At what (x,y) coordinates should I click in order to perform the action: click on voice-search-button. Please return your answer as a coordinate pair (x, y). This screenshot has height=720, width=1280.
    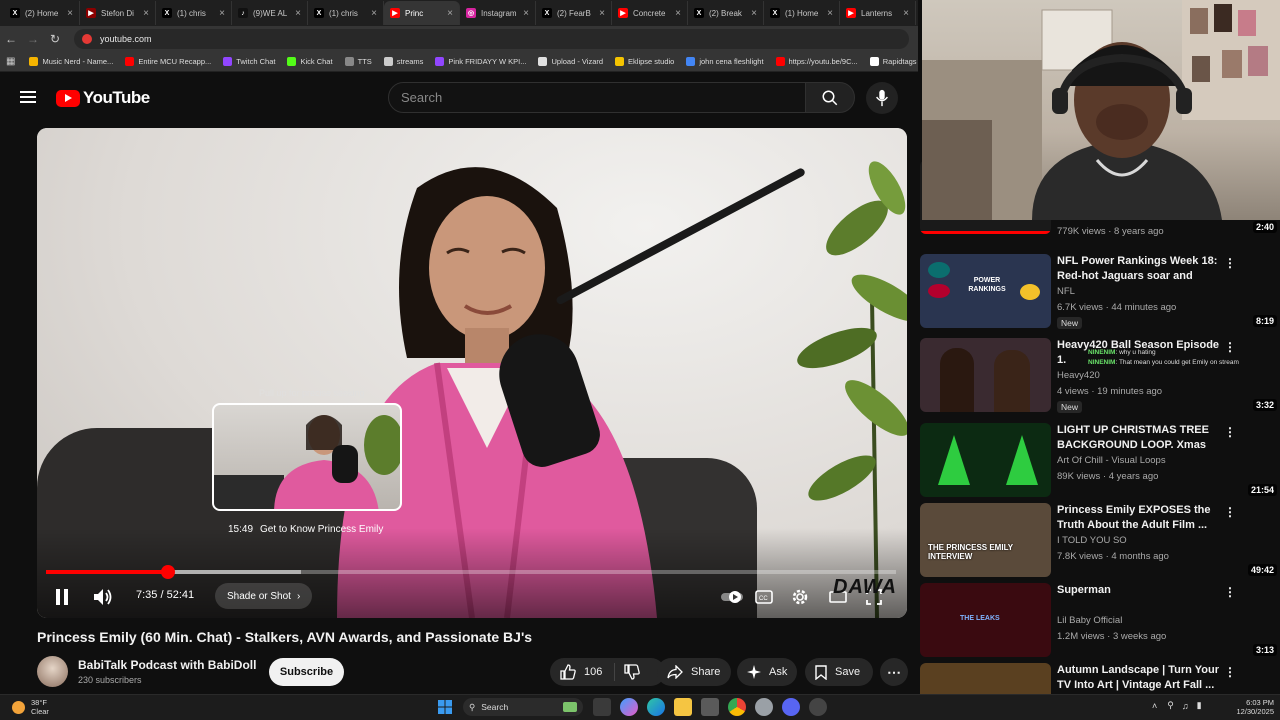
    Looking at the image, I should click on (882, 98).